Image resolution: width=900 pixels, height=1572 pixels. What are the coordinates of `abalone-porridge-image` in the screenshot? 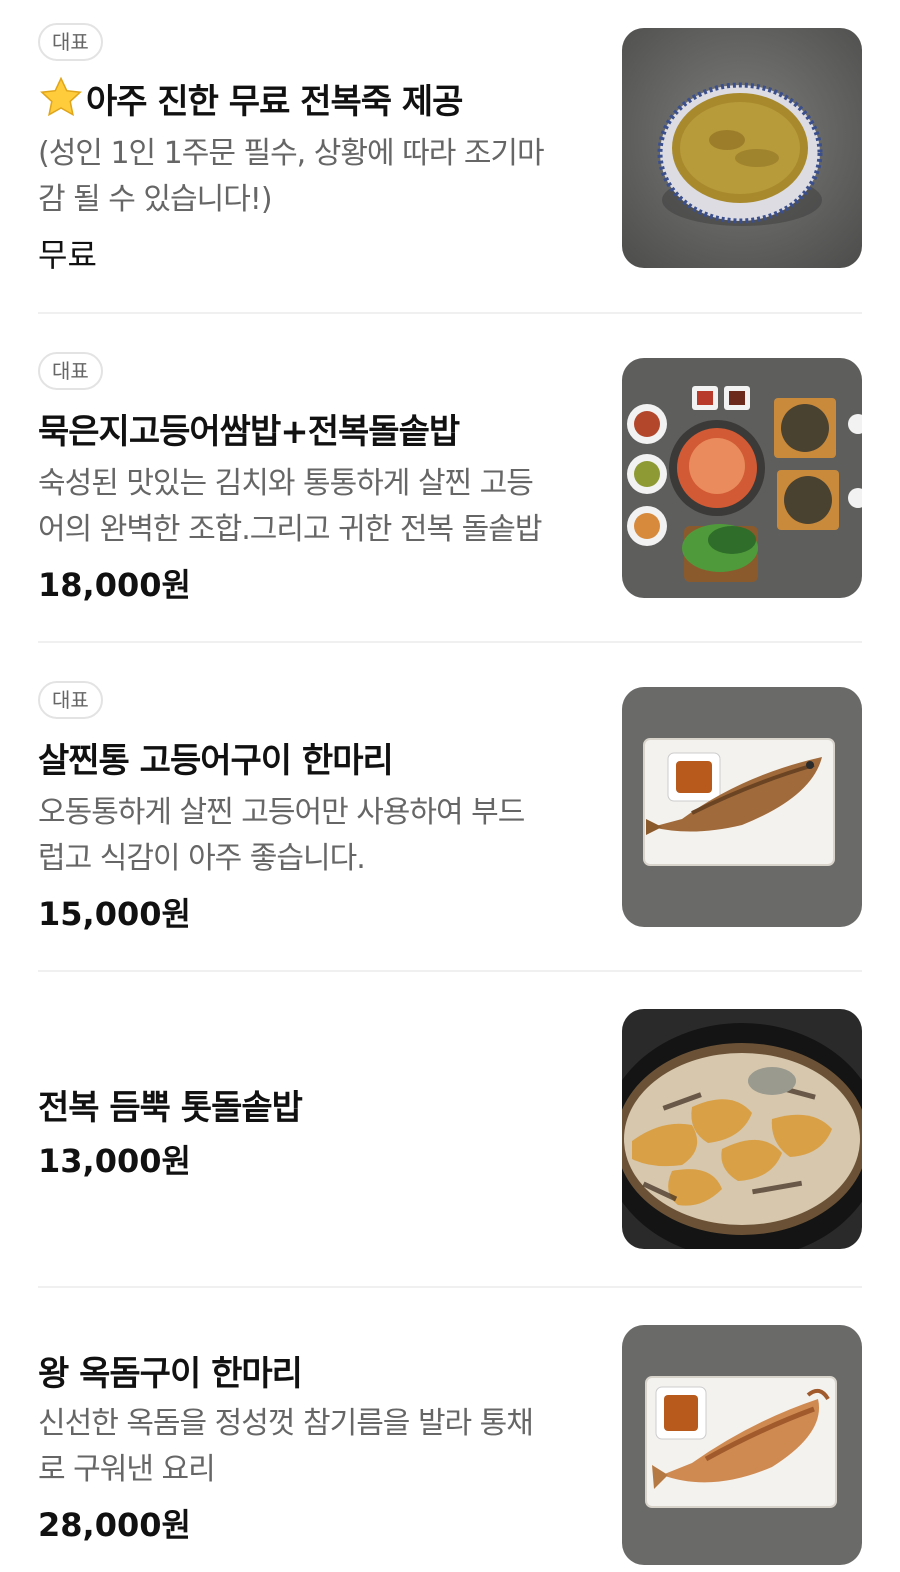 It's located at (742, 148).